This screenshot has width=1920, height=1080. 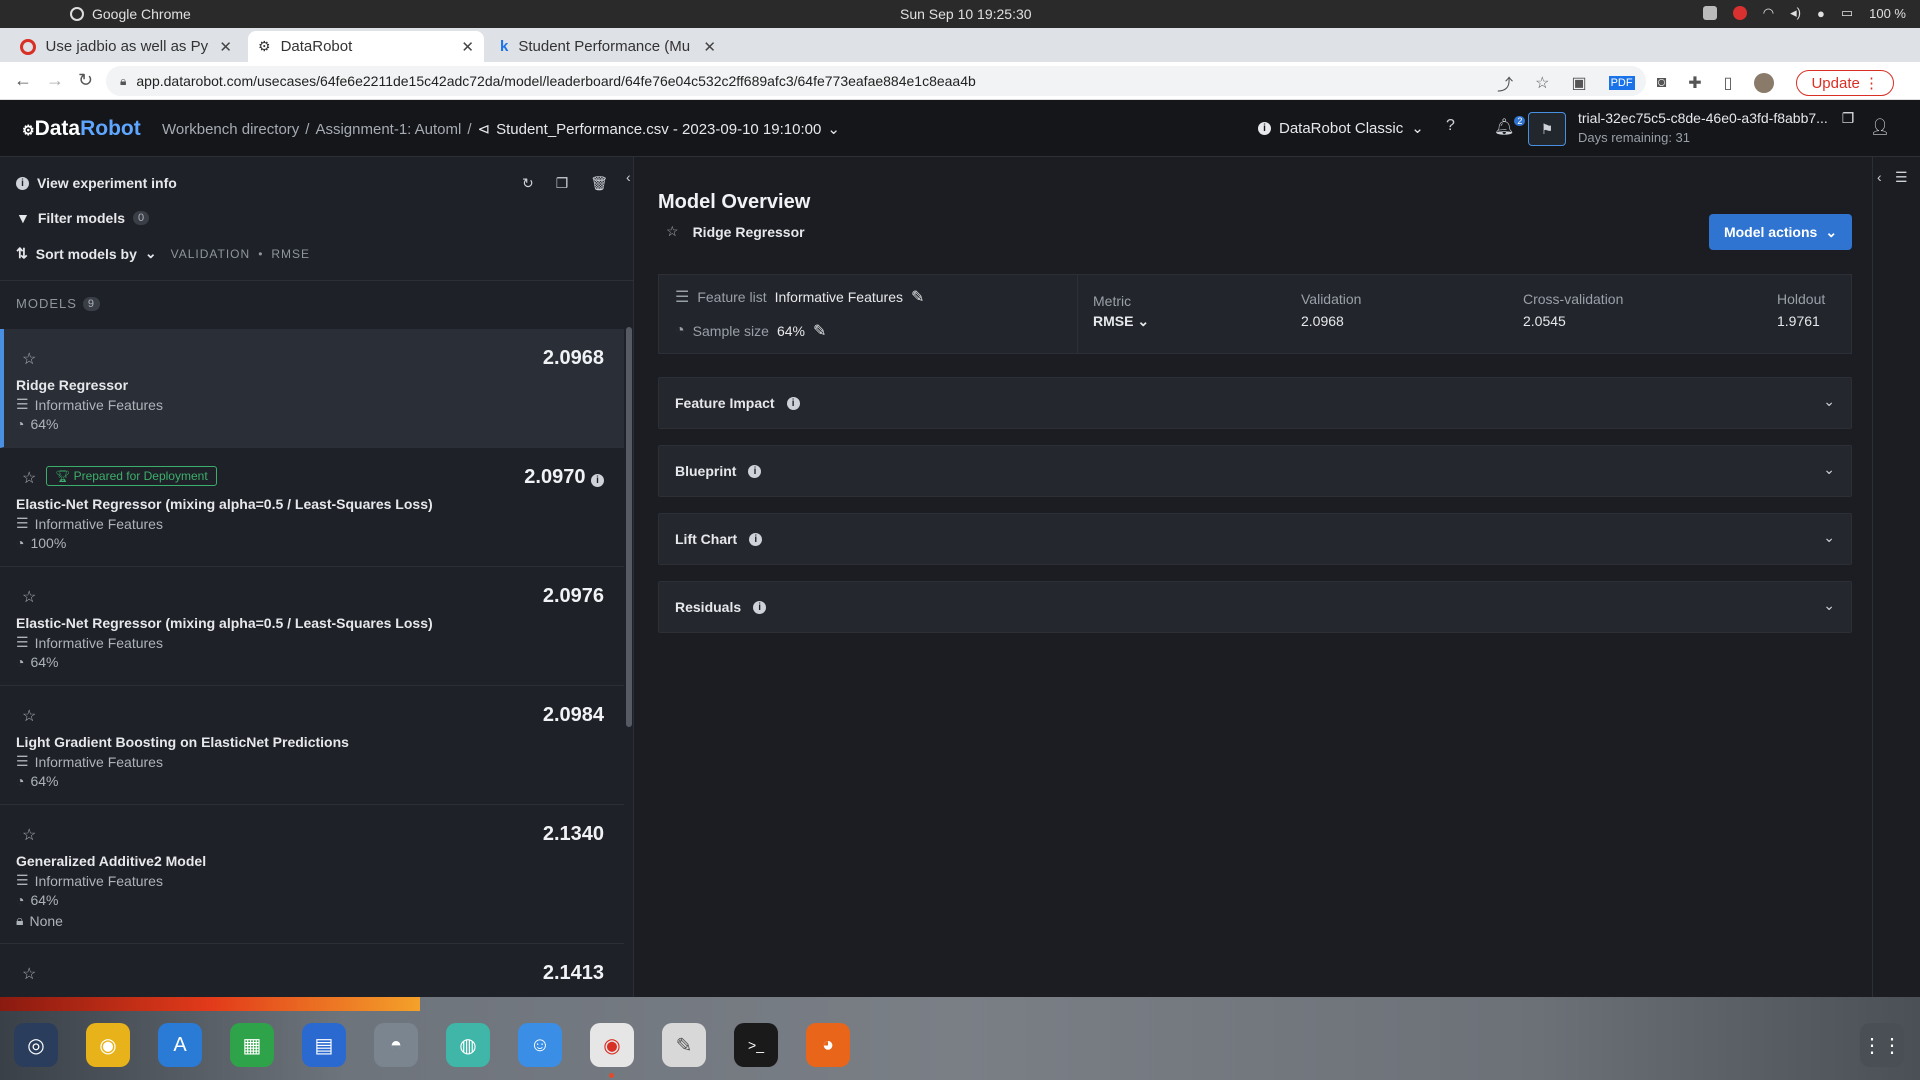 What do you see at coordinates (1510, 126) in the screenshot?
I see `notifications-bell-icon: 🔔︎ 2` at bounding box center [1510, 126].